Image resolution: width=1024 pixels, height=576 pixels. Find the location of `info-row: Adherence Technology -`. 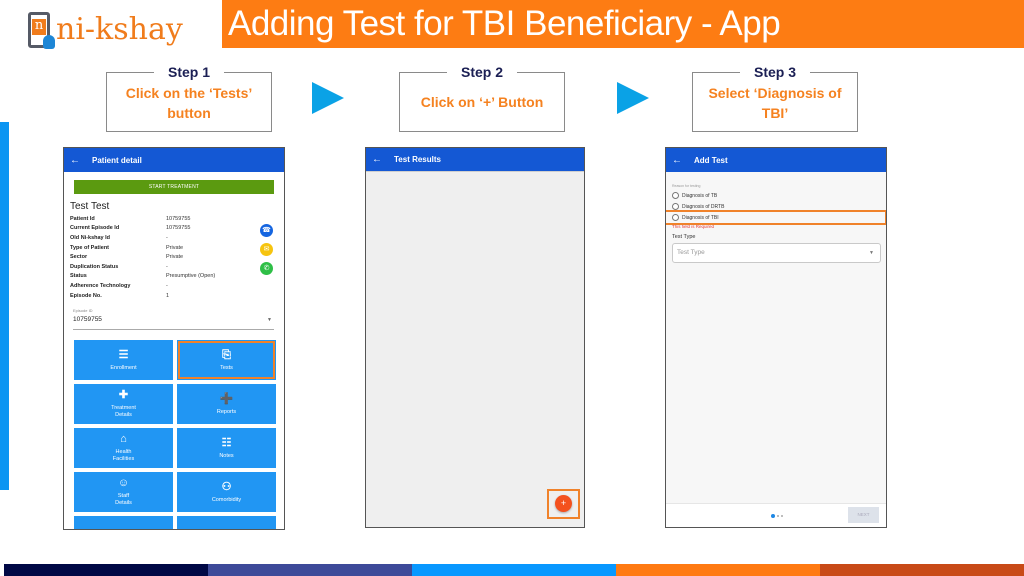

info-row: Adherence Technology - is located at coordinates (177, 286).